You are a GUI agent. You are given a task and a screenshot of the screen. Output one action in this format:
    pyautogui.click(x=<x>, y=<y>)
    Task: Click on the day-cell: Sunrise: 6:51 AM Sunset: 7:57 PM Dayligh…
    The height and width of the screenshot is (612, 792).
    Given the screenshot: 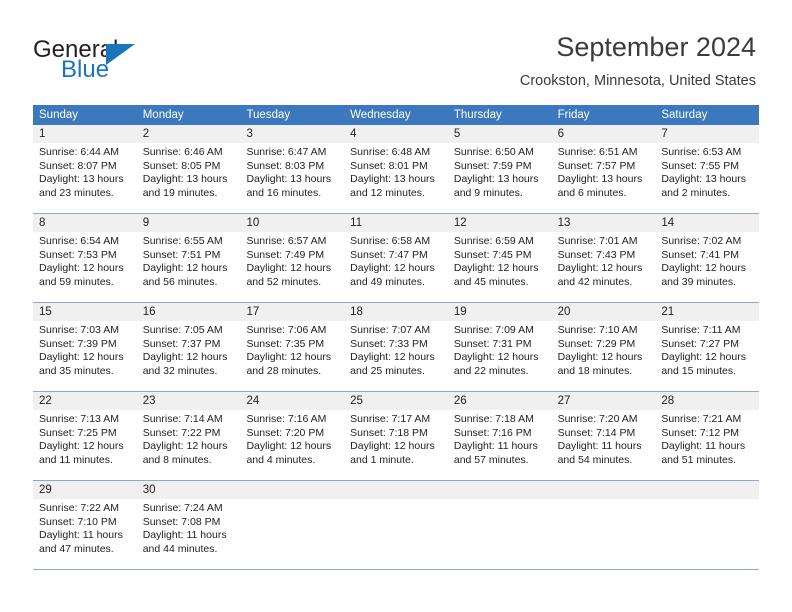 What is the action you would take?
    pyautogui.click(x=604, y=178)
    